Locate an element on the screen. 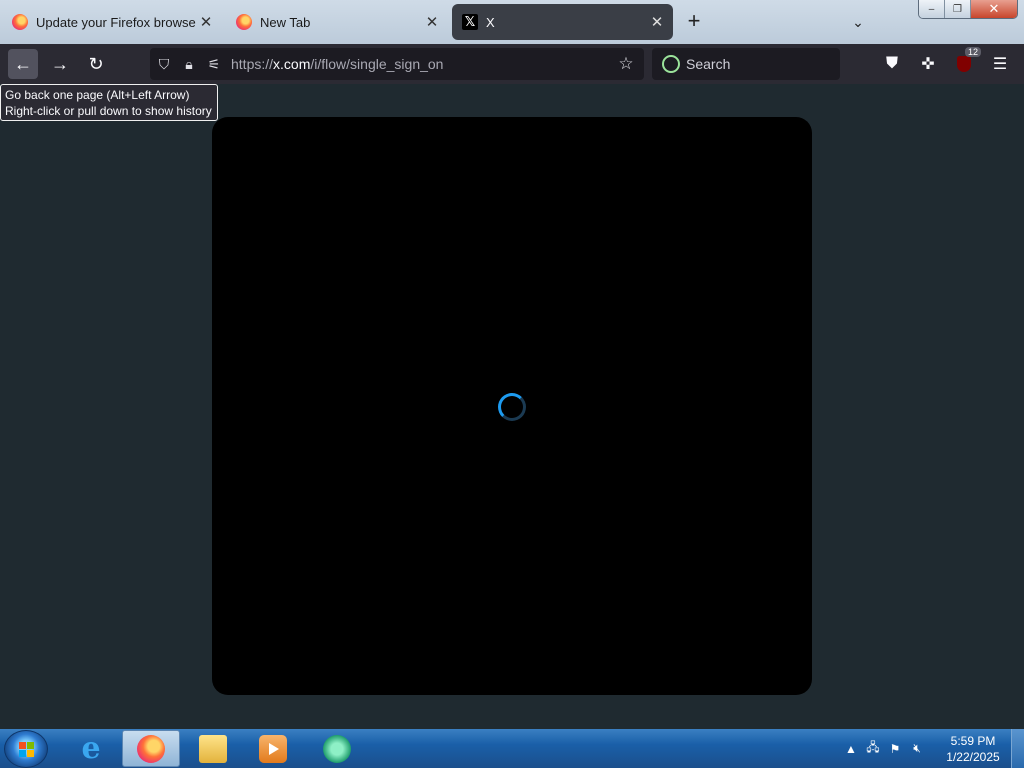  url-path: /i/flow/single_sign_on is located at coordinates (377, 64).